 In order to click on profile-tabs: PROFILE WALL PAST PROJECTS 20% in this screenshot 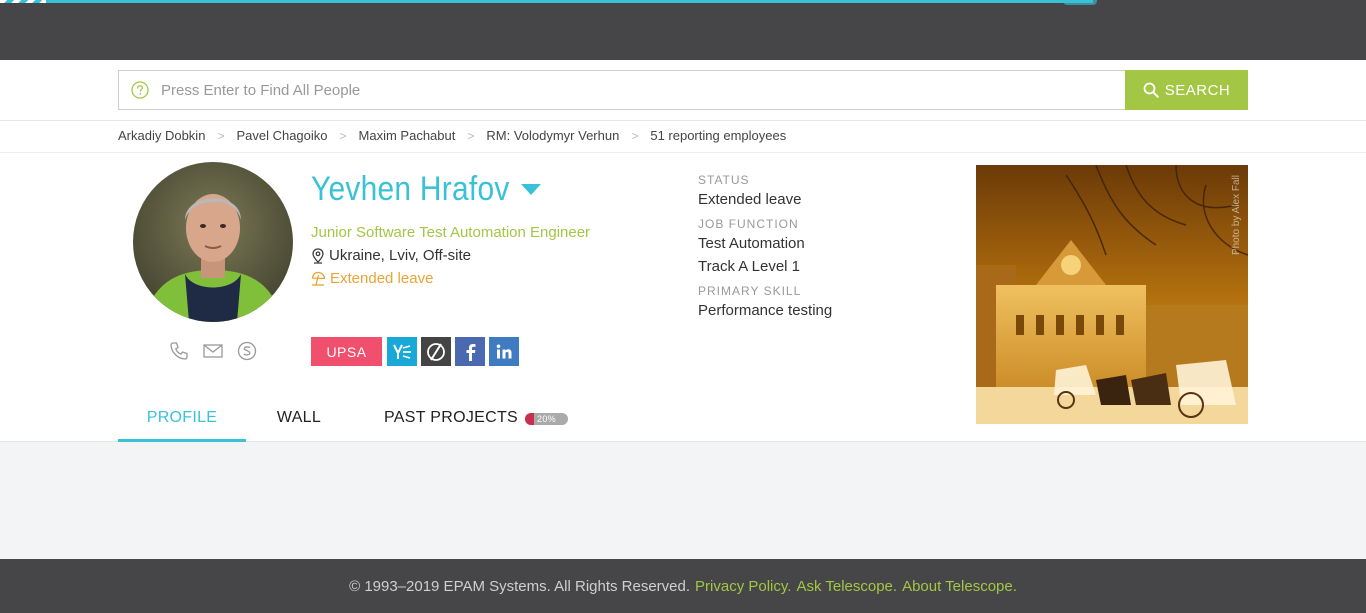, I will do `click(343, 421)`.